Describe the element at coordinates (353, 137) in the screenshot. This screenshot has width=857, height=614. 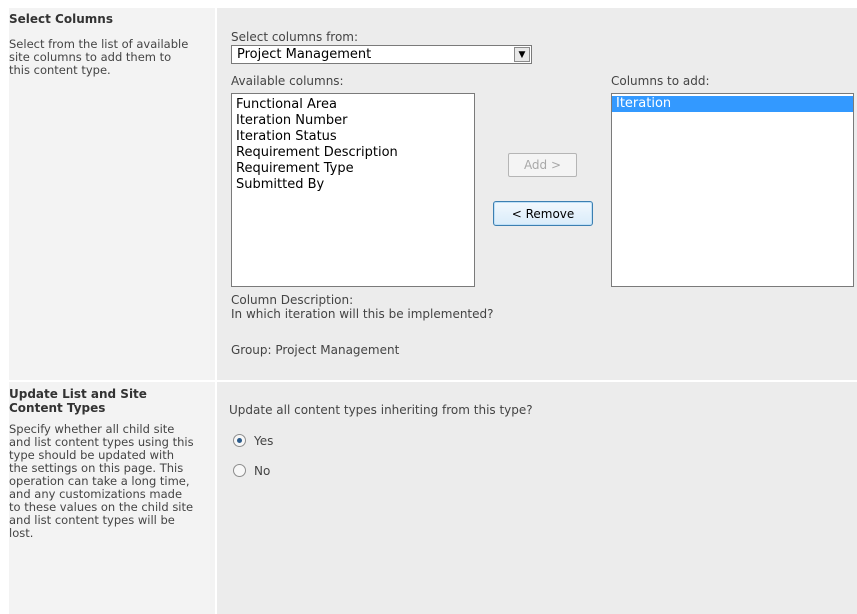
I see `list-item: Iteration Status` at that location.